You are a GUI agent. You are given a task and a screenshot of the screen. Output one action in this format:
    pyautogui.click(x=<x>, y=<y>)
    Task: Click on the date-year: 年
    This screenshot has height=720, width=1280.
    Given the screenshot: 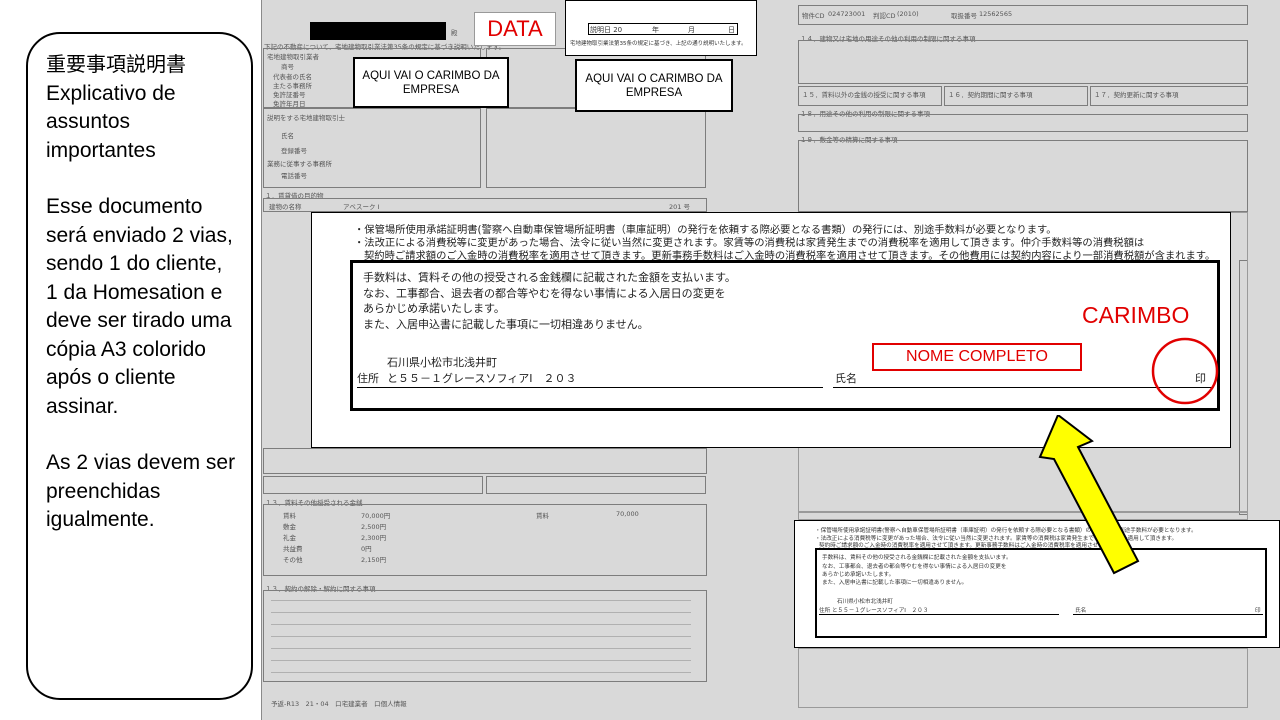 What is the action you would take?
    pyautogui.click(x=655, y=30)
    